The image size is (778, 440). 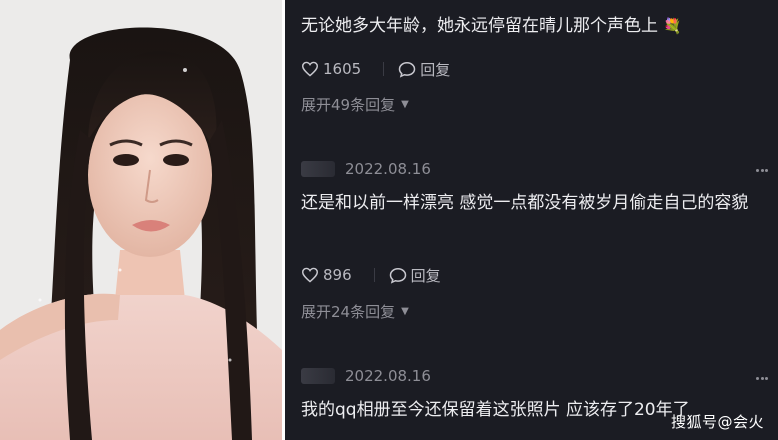 I want to click on watermark: 搜狐号@会火, so click(x=717, y=422).